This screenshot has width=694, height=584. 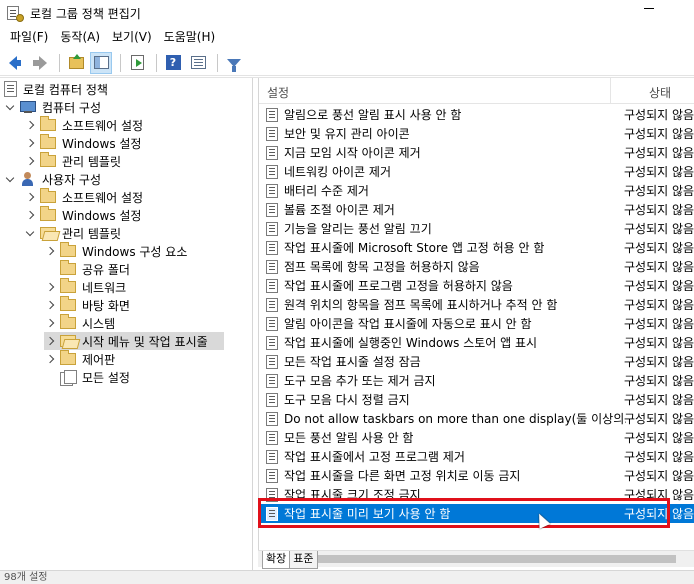 What do you see at coordinates (476, 494) in the screenshot?
I see `policy-row: 작업 표시줄 크기 조정 금지 구성되지 않음` at bounding box center [476, 494].